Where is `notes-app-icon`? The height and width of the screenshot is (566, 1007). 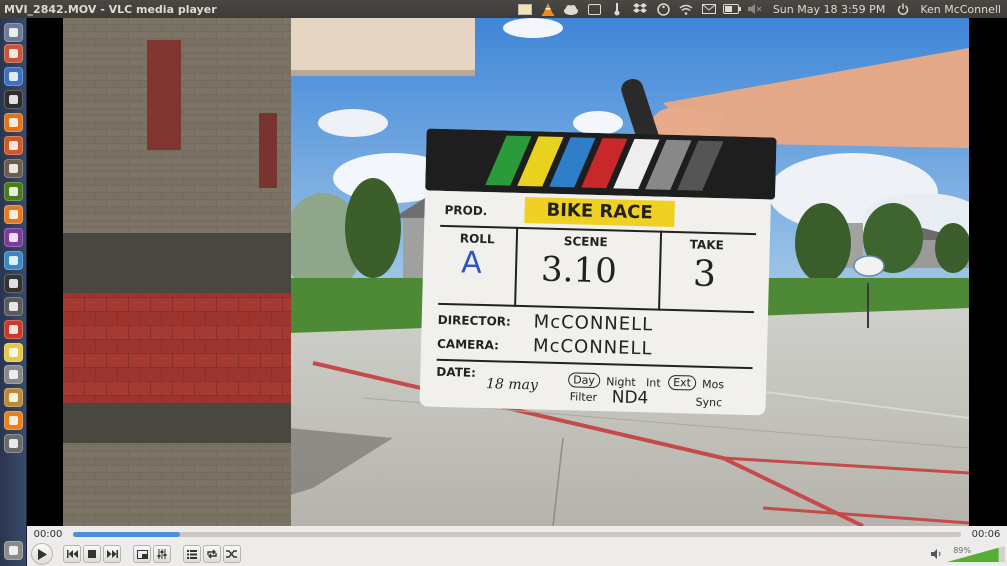 notes-app-icon is located at coordinates (13, 352).